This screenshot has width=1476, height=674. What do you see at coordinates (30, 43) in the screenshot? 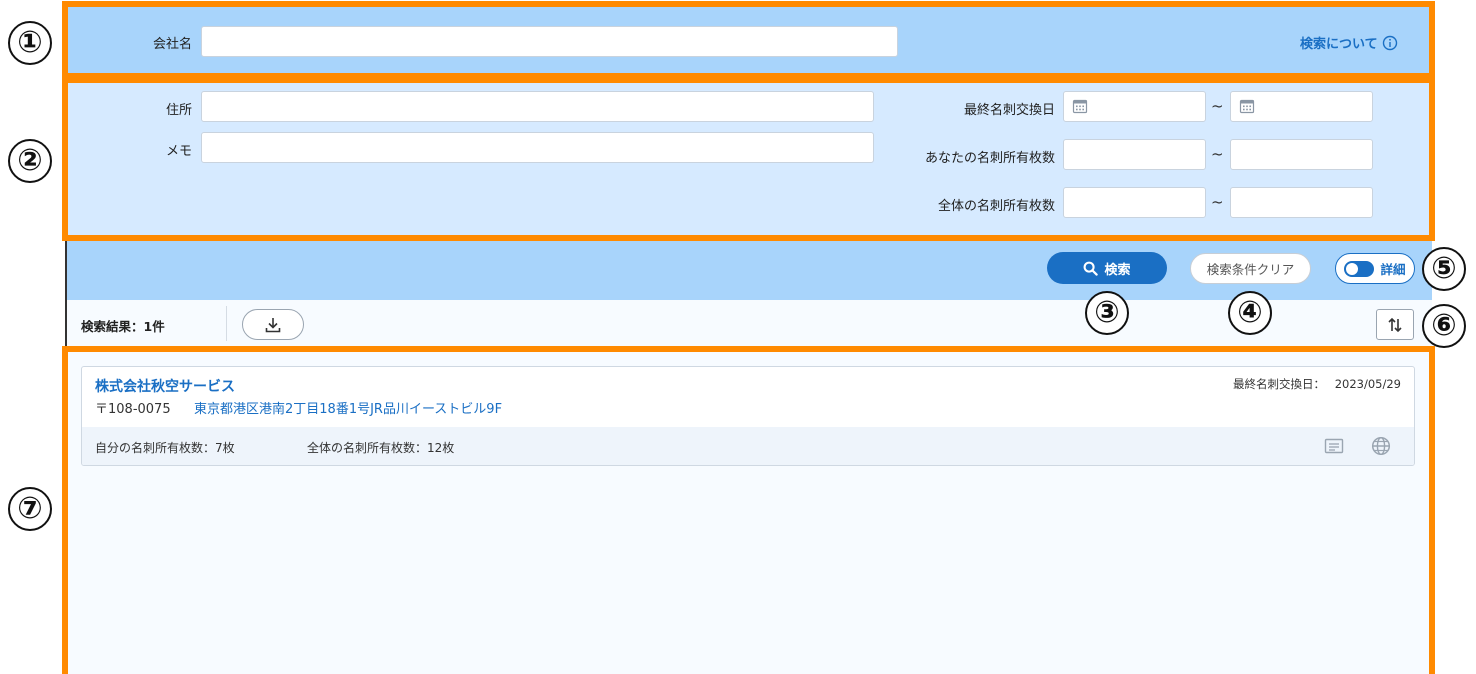
I see `annotation-1: ①` at bounding box center [30, 43].